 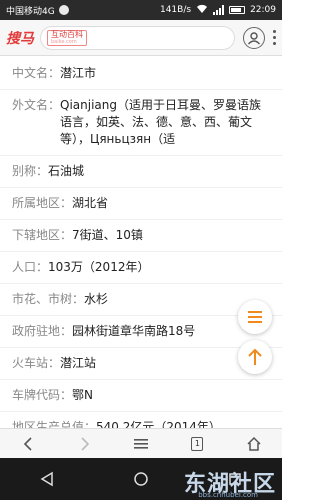 I want to click on system-back-button, so click(x=47, y=479).